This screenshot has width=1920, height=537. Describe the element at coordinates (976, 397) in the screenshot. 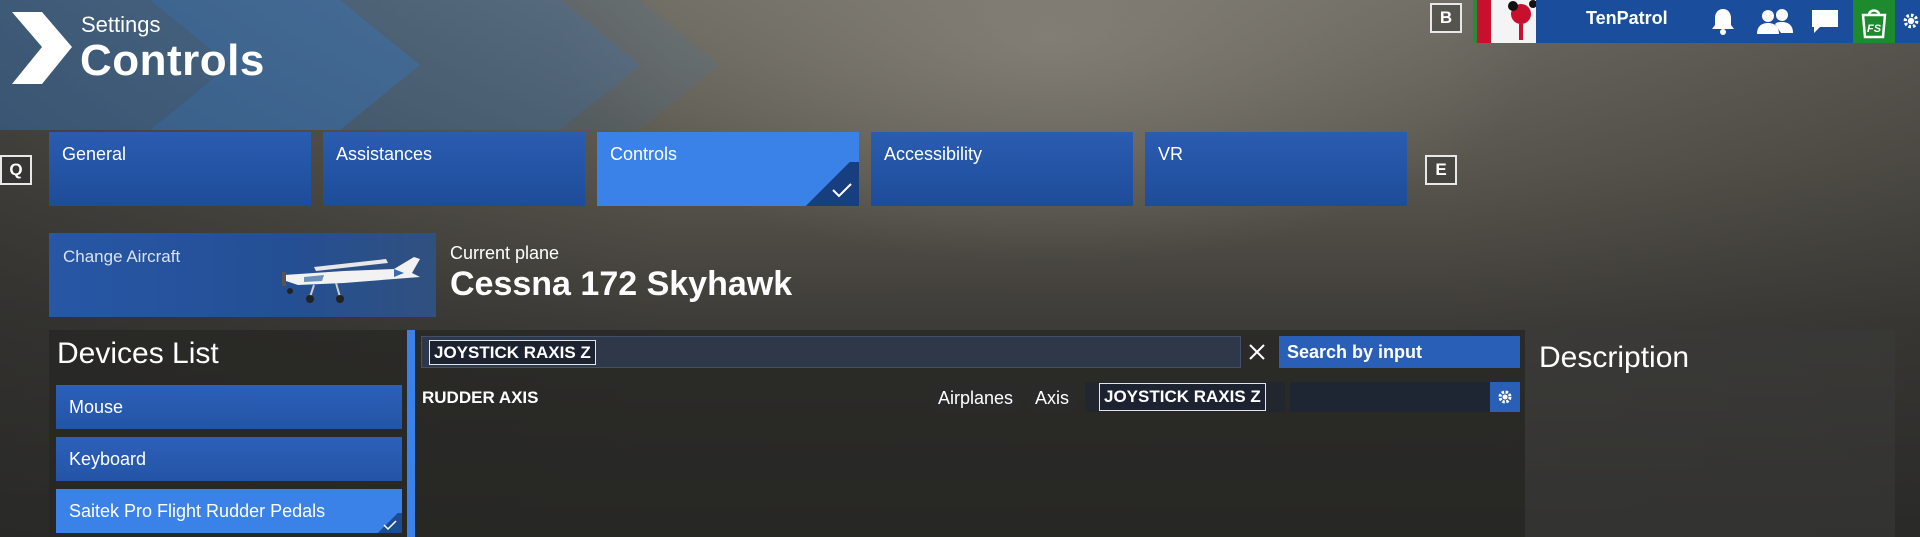

I see `binding-category-chip: Airplanes` at that location.